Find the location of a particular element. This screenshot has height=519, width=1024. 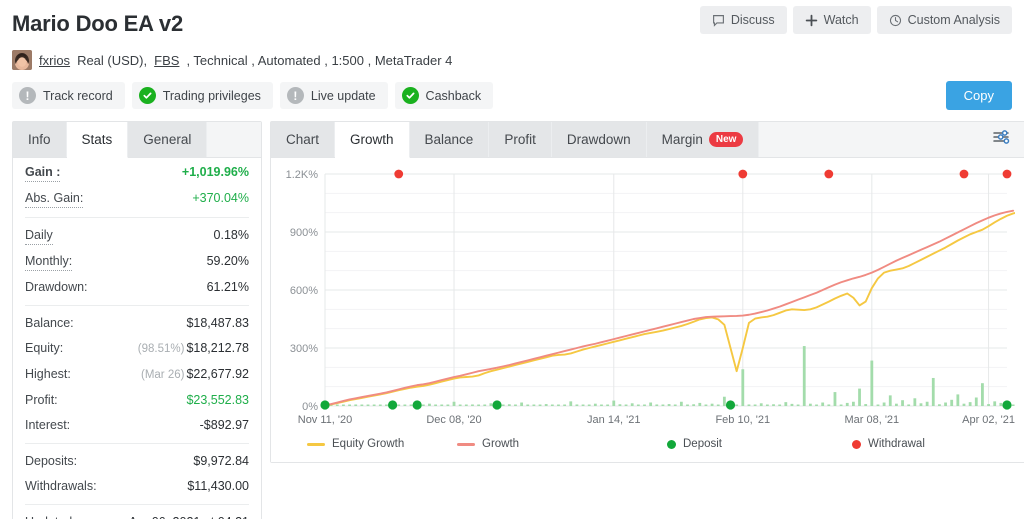

badge-track-record: ! Track record is located at coordinates (68, 95).